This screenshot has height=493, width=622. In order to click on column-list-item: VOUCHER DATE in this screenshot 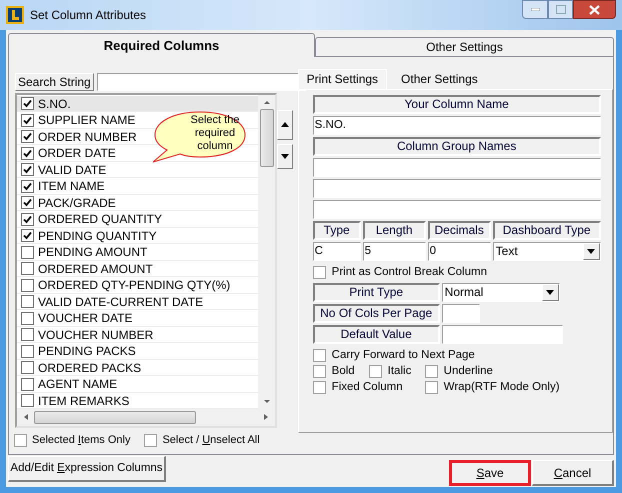, I will do `click(137, 318)`.